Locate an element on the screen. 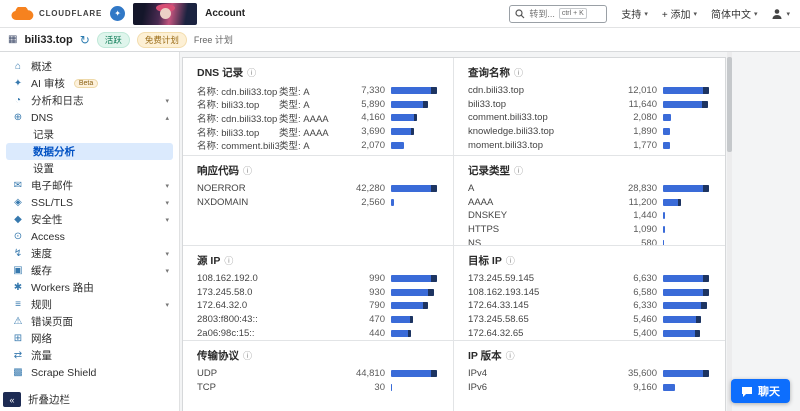 This screenshot has height=411, width=800. chevron-down-icon: ▾ is located at coordinates (755, 14).